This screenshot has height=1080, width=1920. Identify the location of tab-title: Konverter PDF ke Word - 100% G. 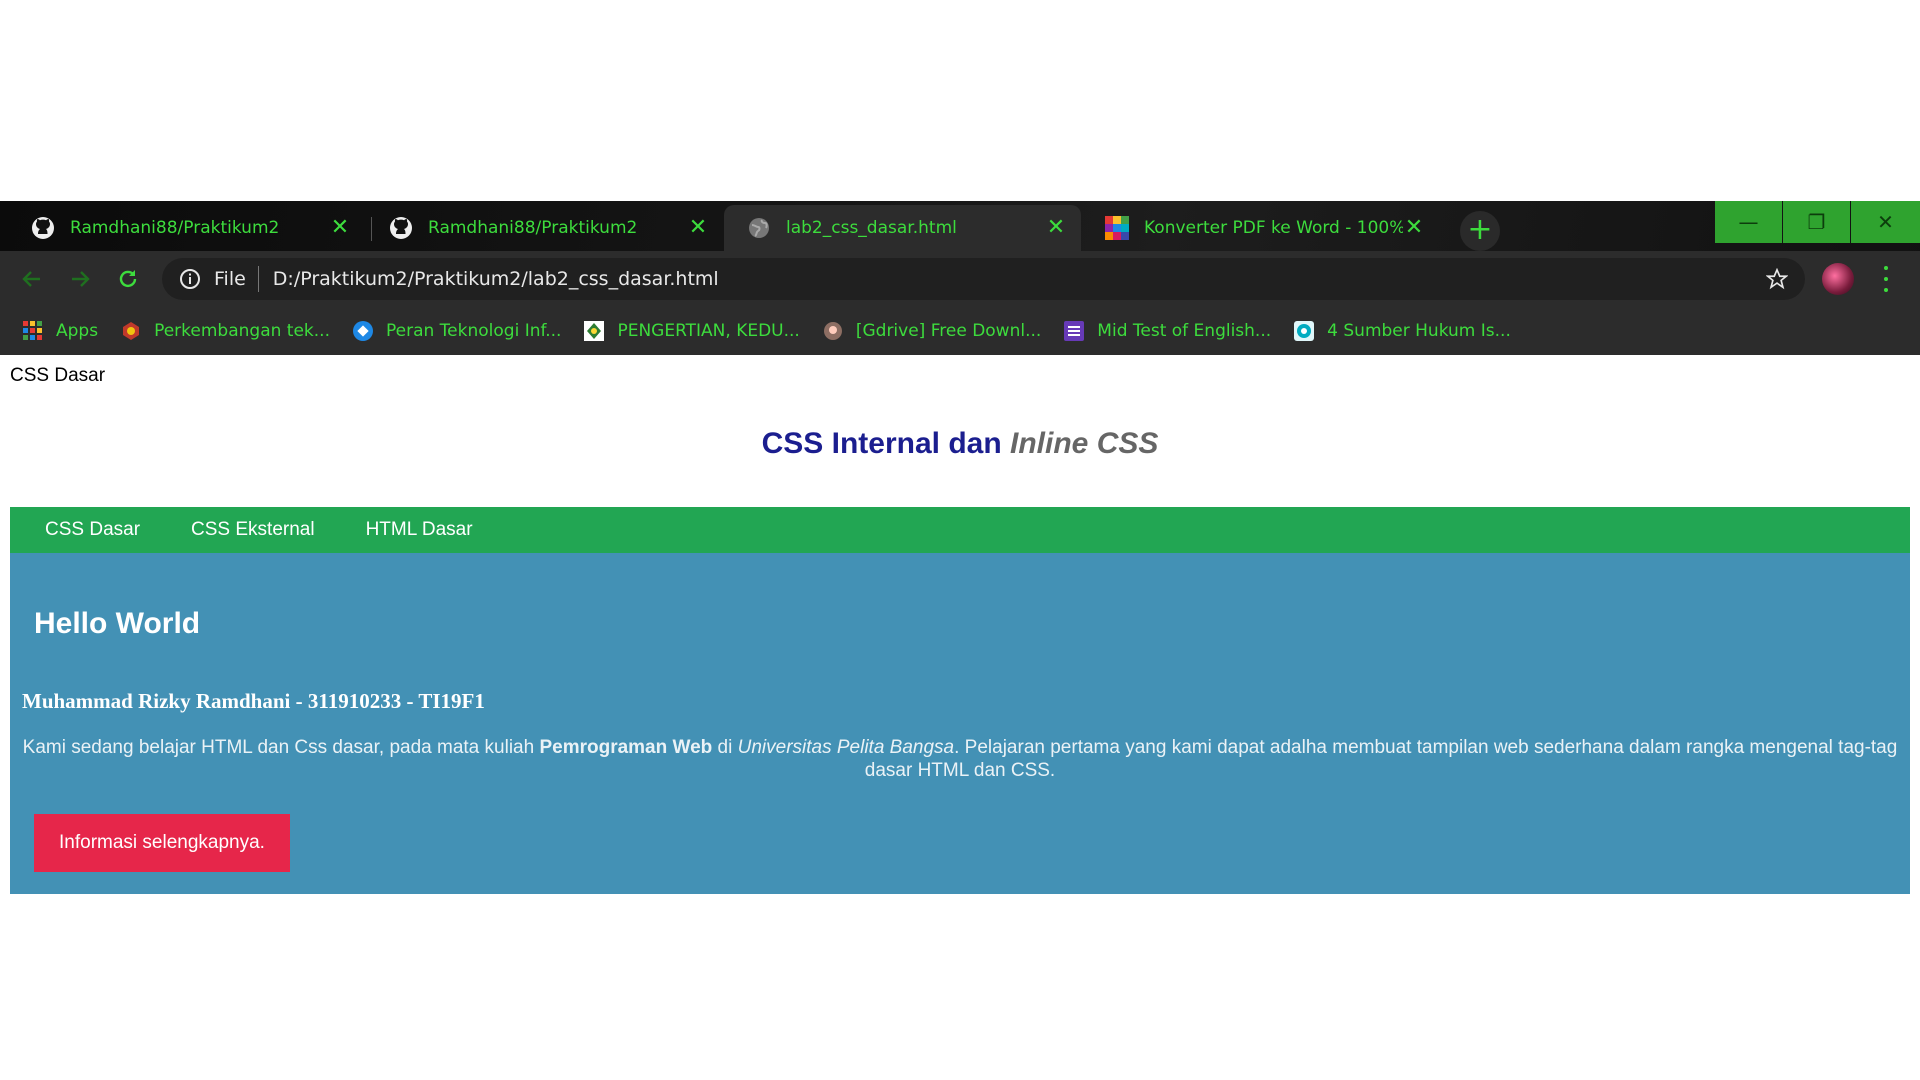
(1273, 228).